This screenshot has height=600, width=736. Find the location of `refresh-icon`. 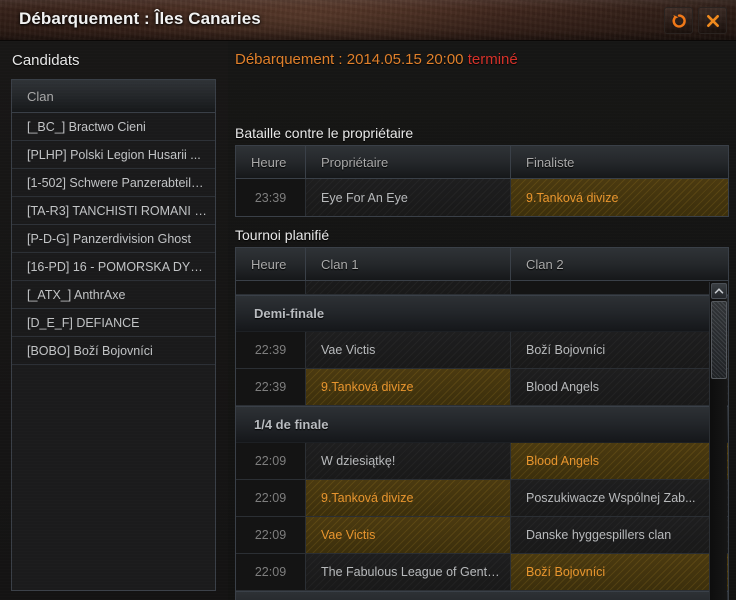

refresh-icon is located at coordinates (679, 20).